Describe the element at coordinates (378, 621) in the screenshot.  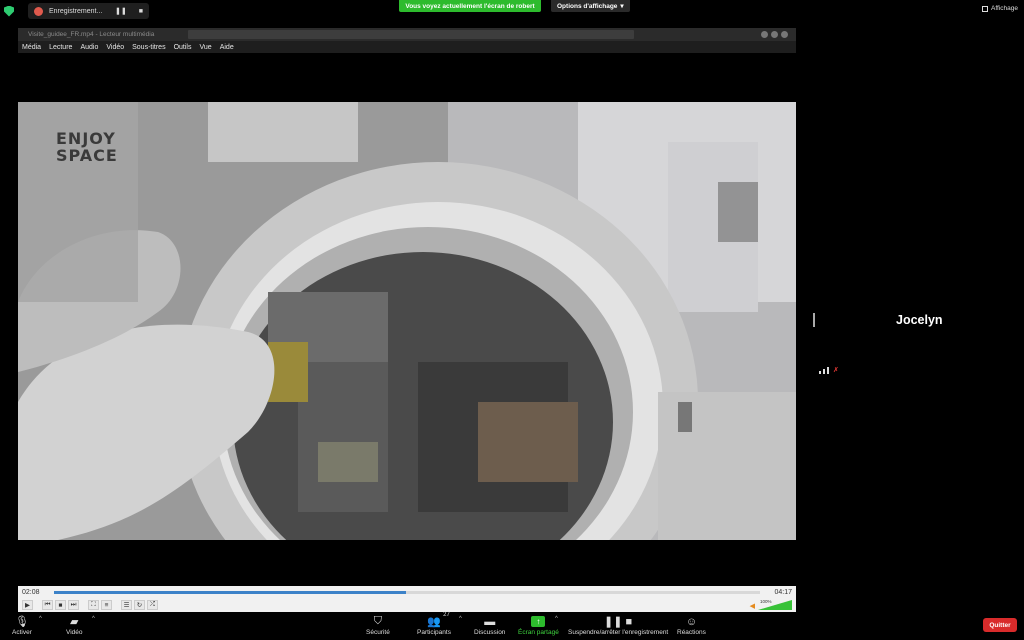
I see `shield-icon: ⛉` at that location.